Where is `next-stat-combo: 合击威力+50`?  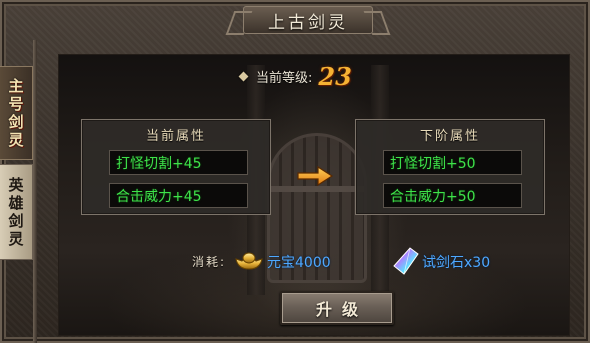
next-stat-combo: 合击威力+50 is located at coordinates (452, 195).